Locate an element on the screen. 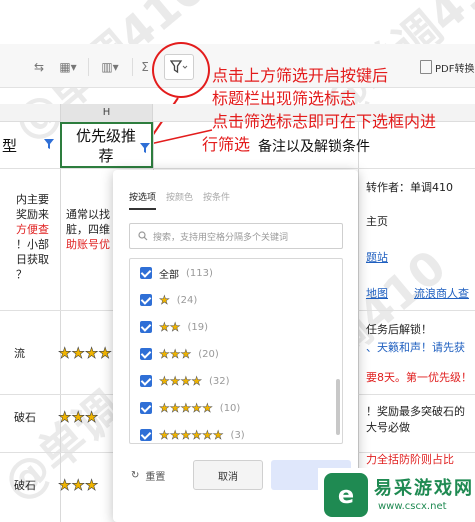  header-priority-label: 优先级推荐 is located at coordinates (105, 146).